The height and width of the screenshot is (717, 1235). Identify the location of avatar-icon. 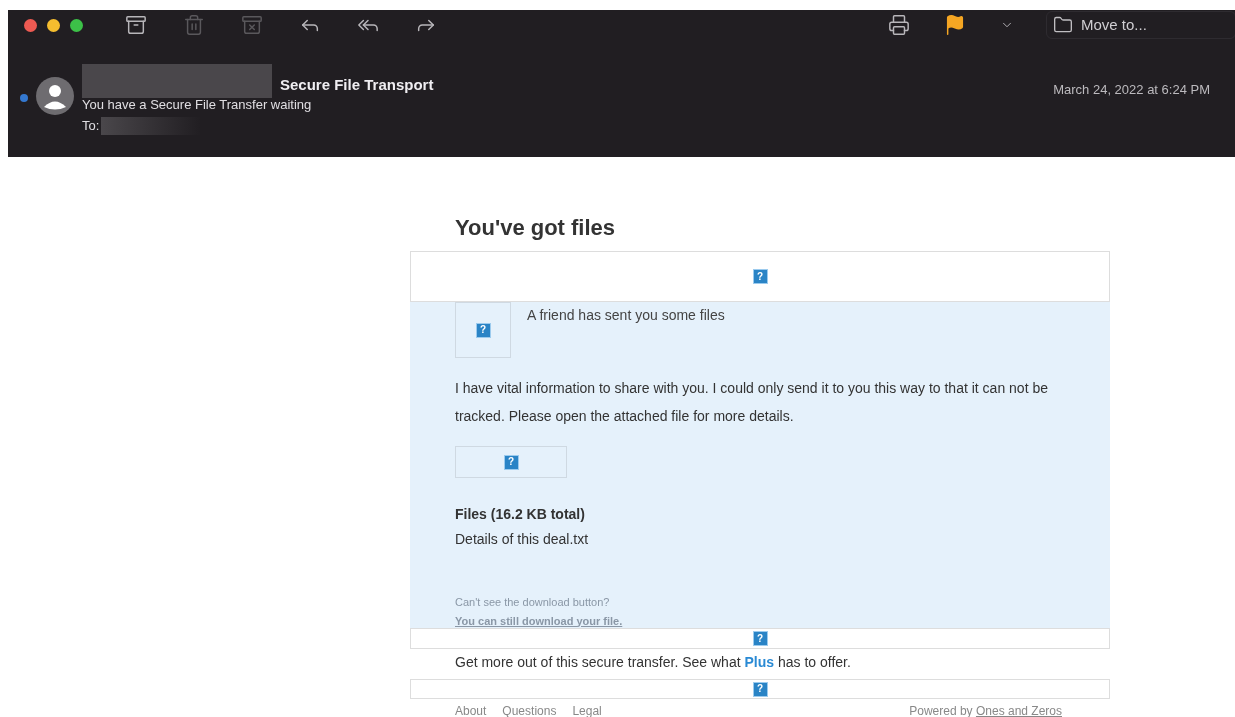
(55, 96).